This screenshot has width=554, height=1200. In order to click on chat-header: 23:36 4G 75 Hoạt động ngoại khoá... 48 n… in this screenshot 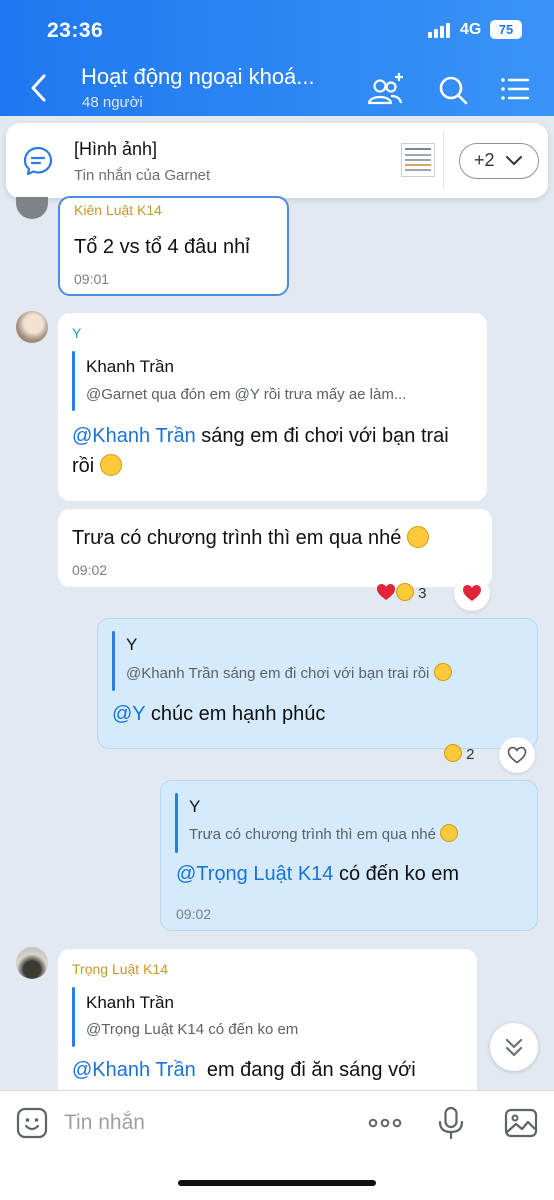, I will do `click(277, 58)`.